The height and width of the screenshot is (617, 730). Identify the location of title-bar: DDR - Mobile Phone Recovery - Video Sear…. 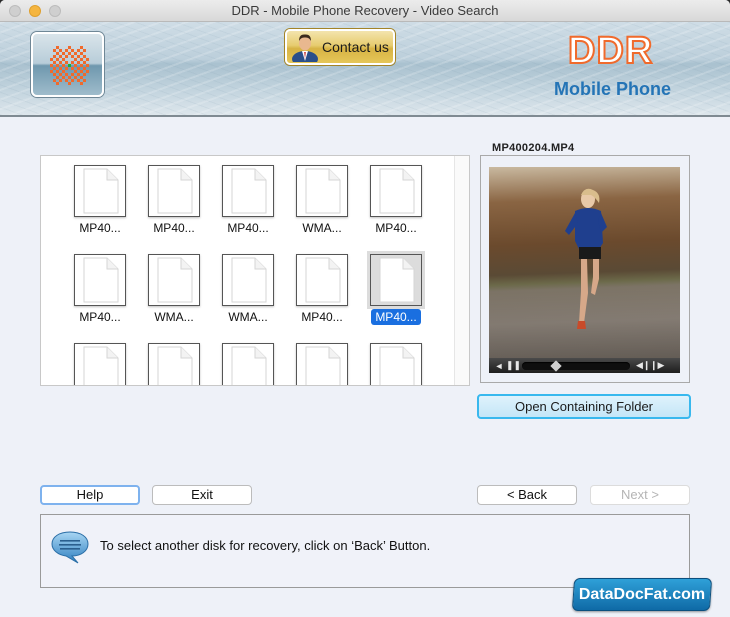
(365, 11).